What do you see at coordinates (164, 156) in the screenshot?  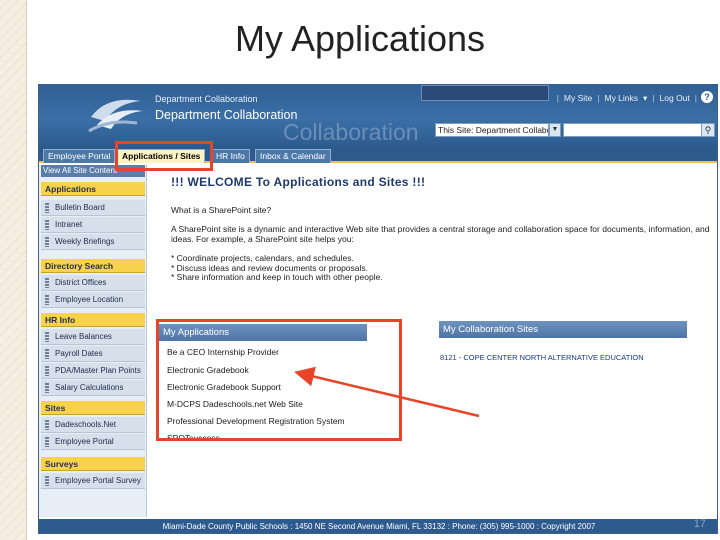 I see `highlight-box-tab` at bounding box center [164, 156].